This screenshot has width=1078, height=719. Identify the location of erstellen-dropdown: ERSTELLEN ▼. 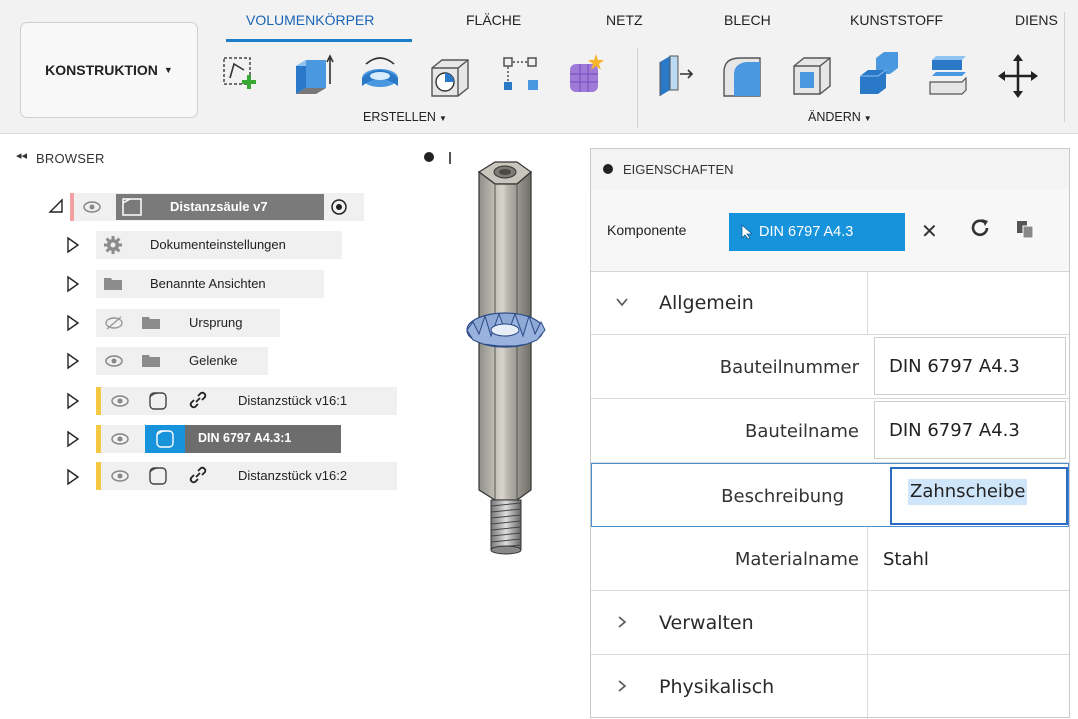
(405, 117).